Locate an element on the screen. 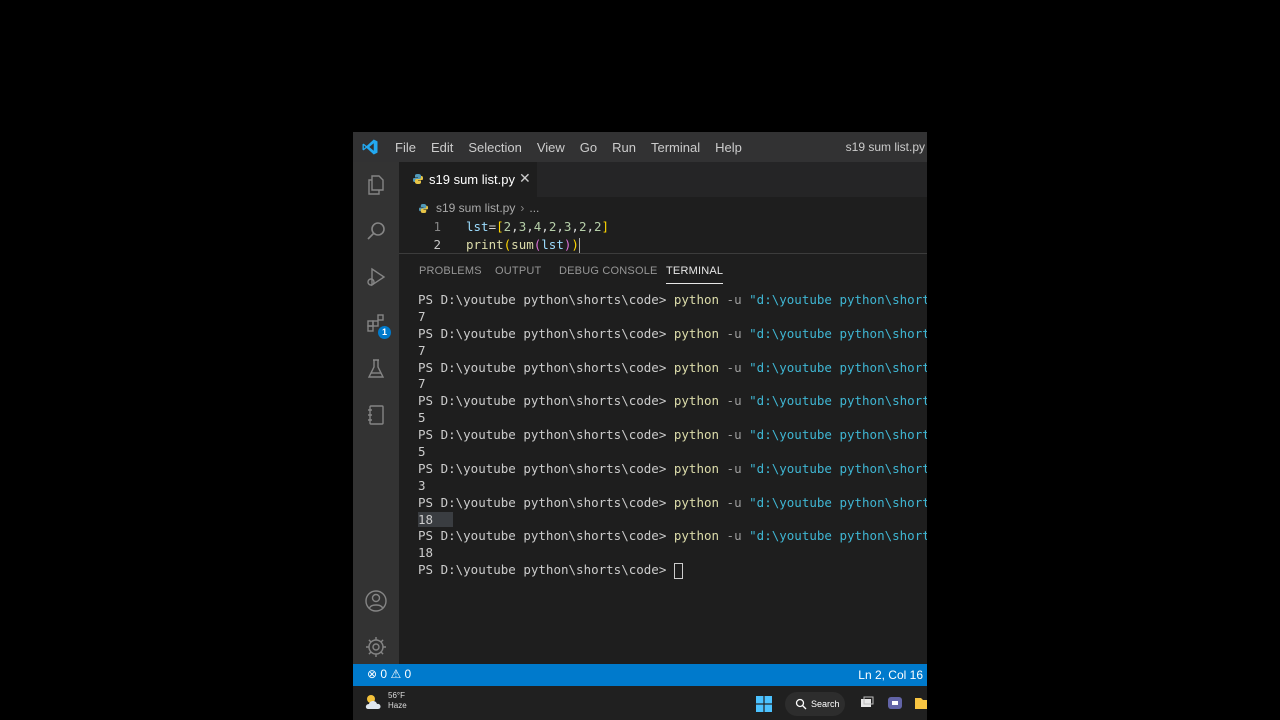 The width and height of the screenshot is (1280, 720). testing-icon is located at coordinates (376, 369).